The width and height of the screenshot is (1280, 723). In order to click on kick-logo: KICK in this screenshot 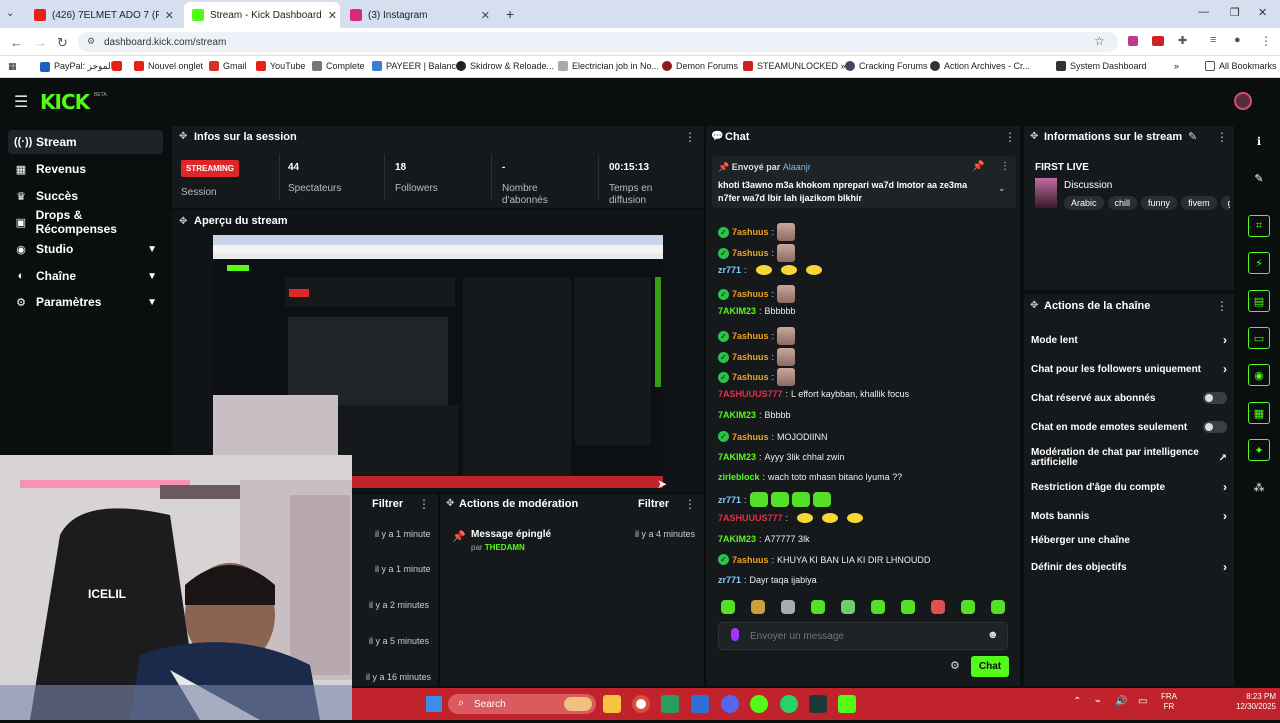, I will do `click(65, 102)`.